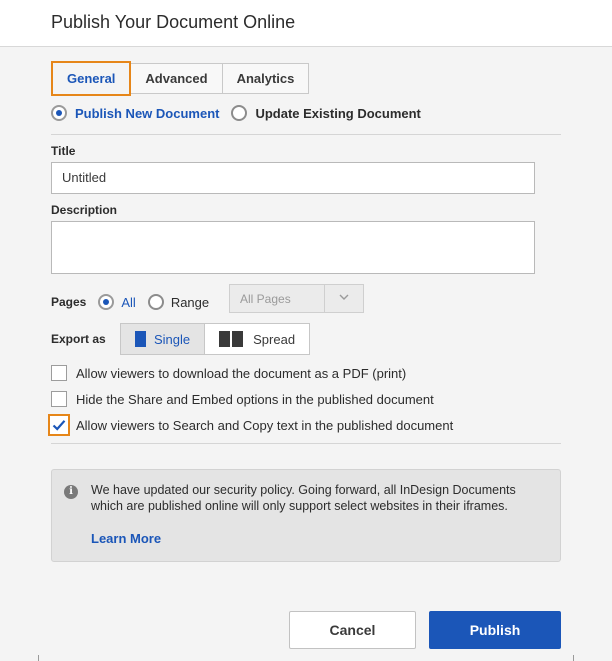 The width and height of the screenshot is (612, 661). I want to click on pages-dropdown: All Pages, so click(296, 298).